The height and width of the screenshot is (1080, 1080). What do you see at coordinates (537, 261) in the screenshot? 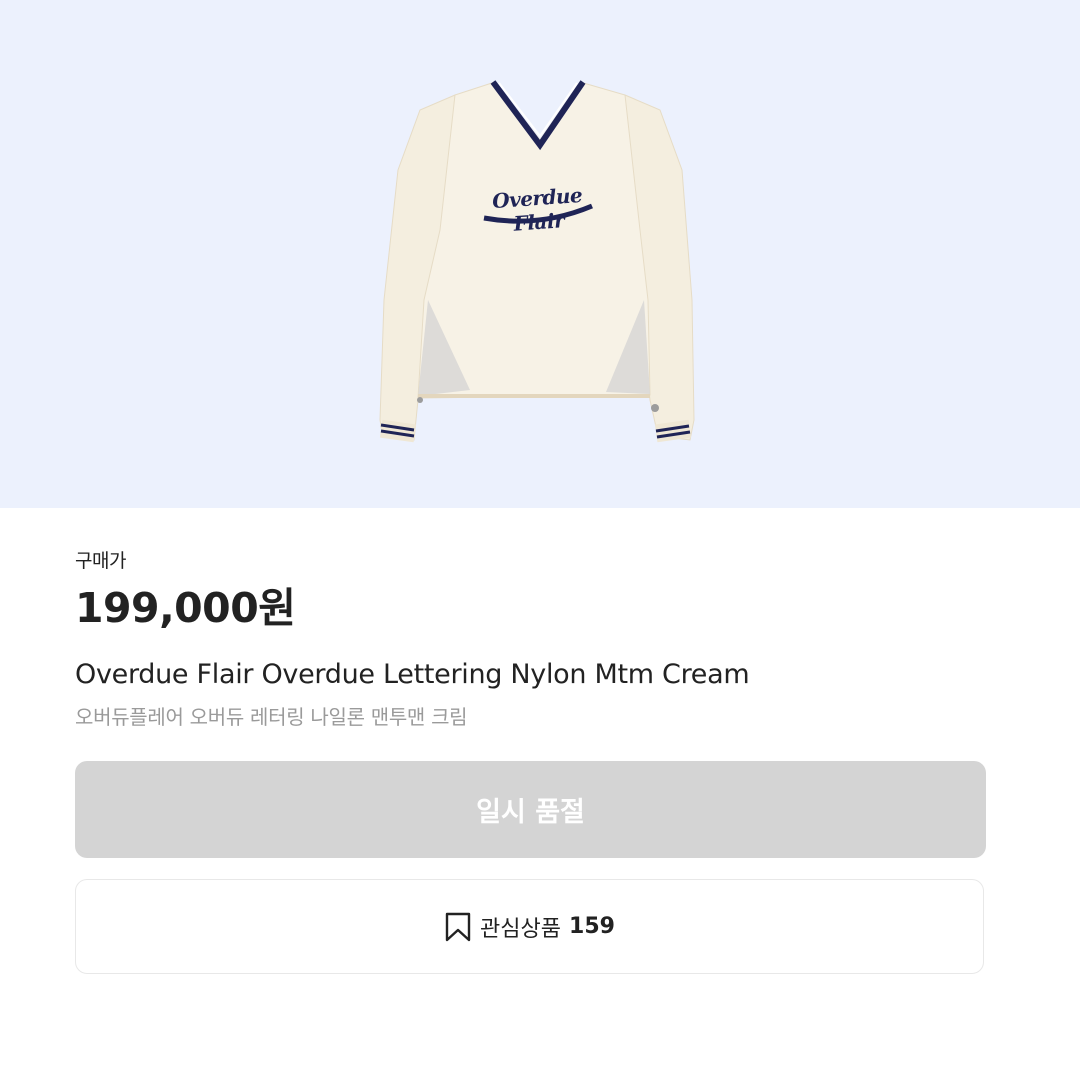
I see `product-image` at bounding box center [537, 261].